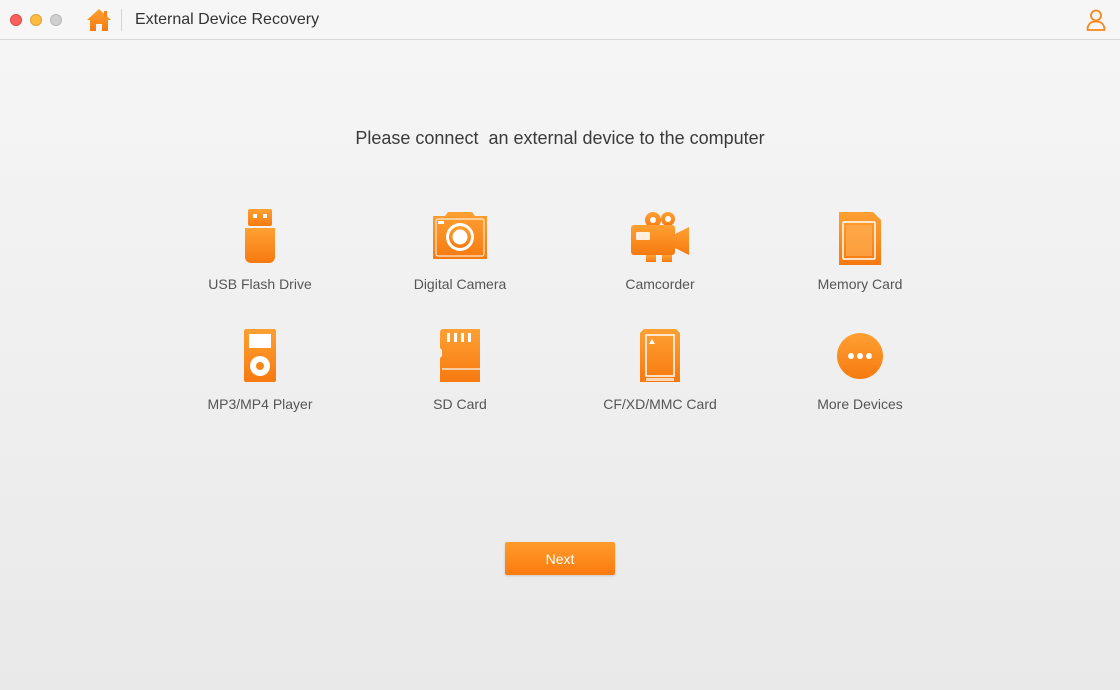 The width and height of the screenshot is (1120, 690). What do you see at coordinates (460, 284) in the screenshot?
I see `device-label: Digital Camera` at bounding box center [460, 284].